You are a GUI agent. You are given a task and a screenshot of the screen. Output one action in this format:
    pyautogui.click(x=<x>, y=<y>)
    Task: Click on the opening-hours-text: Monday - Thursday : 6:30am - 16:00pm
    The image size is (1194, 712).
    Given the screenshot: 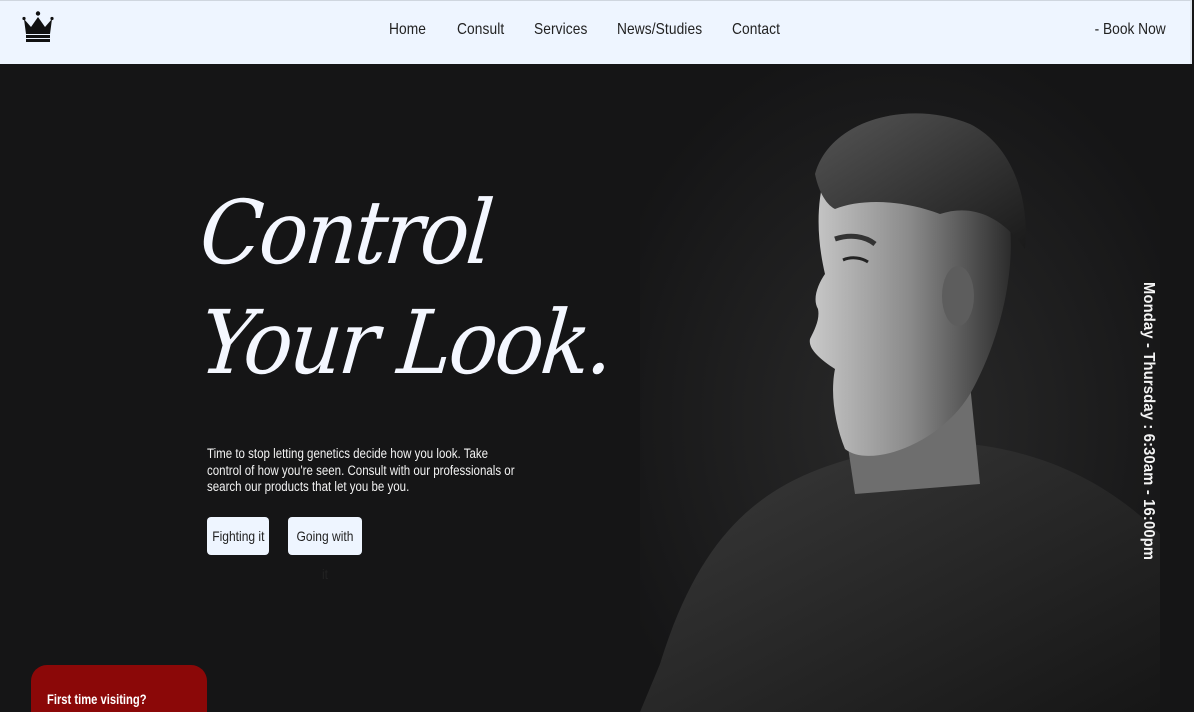 What is the action you would take?
    pyautogui.click(x=1148, y=421)
    